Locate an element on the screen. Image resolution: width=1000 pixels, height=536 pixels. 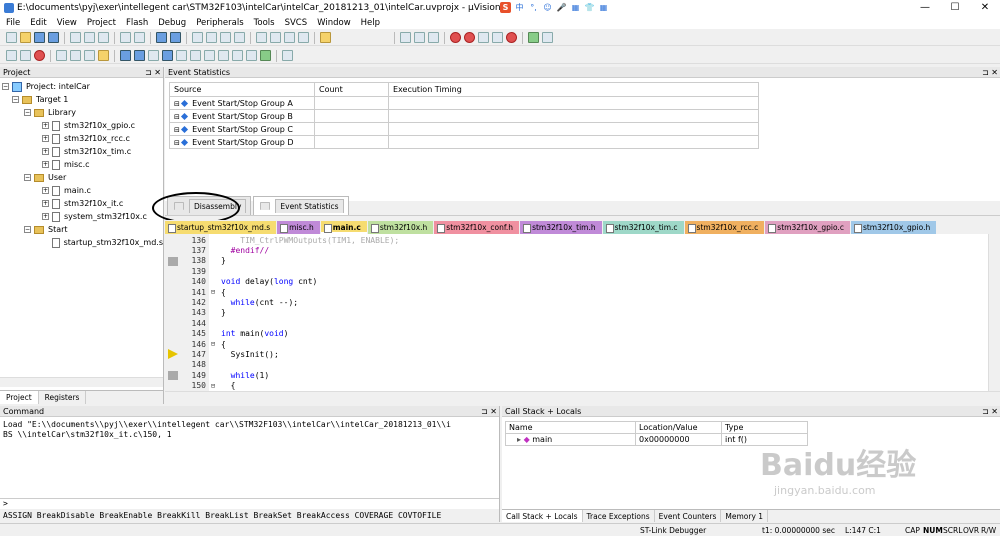
editor-hscroll is located at coordinates (582, 397).